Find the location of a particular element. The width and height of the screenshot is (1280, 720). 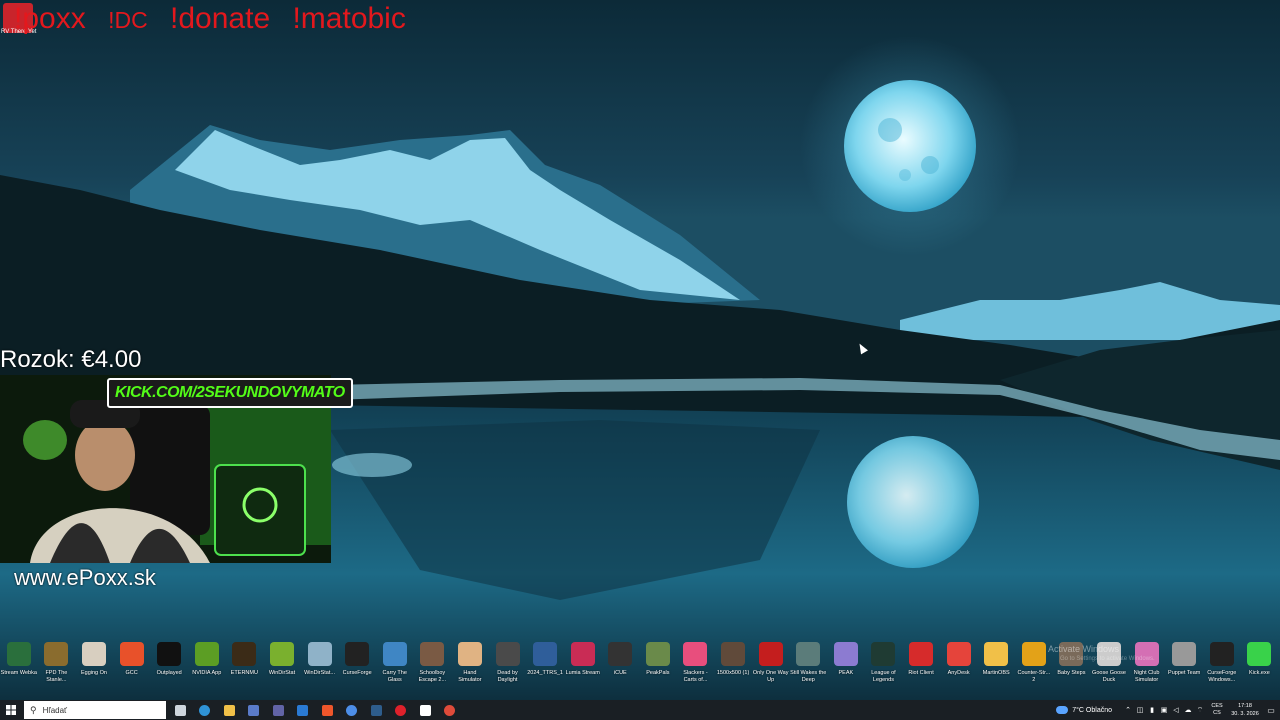

desktop-icon: NVIDIA App is located at coordinates (207, 670).